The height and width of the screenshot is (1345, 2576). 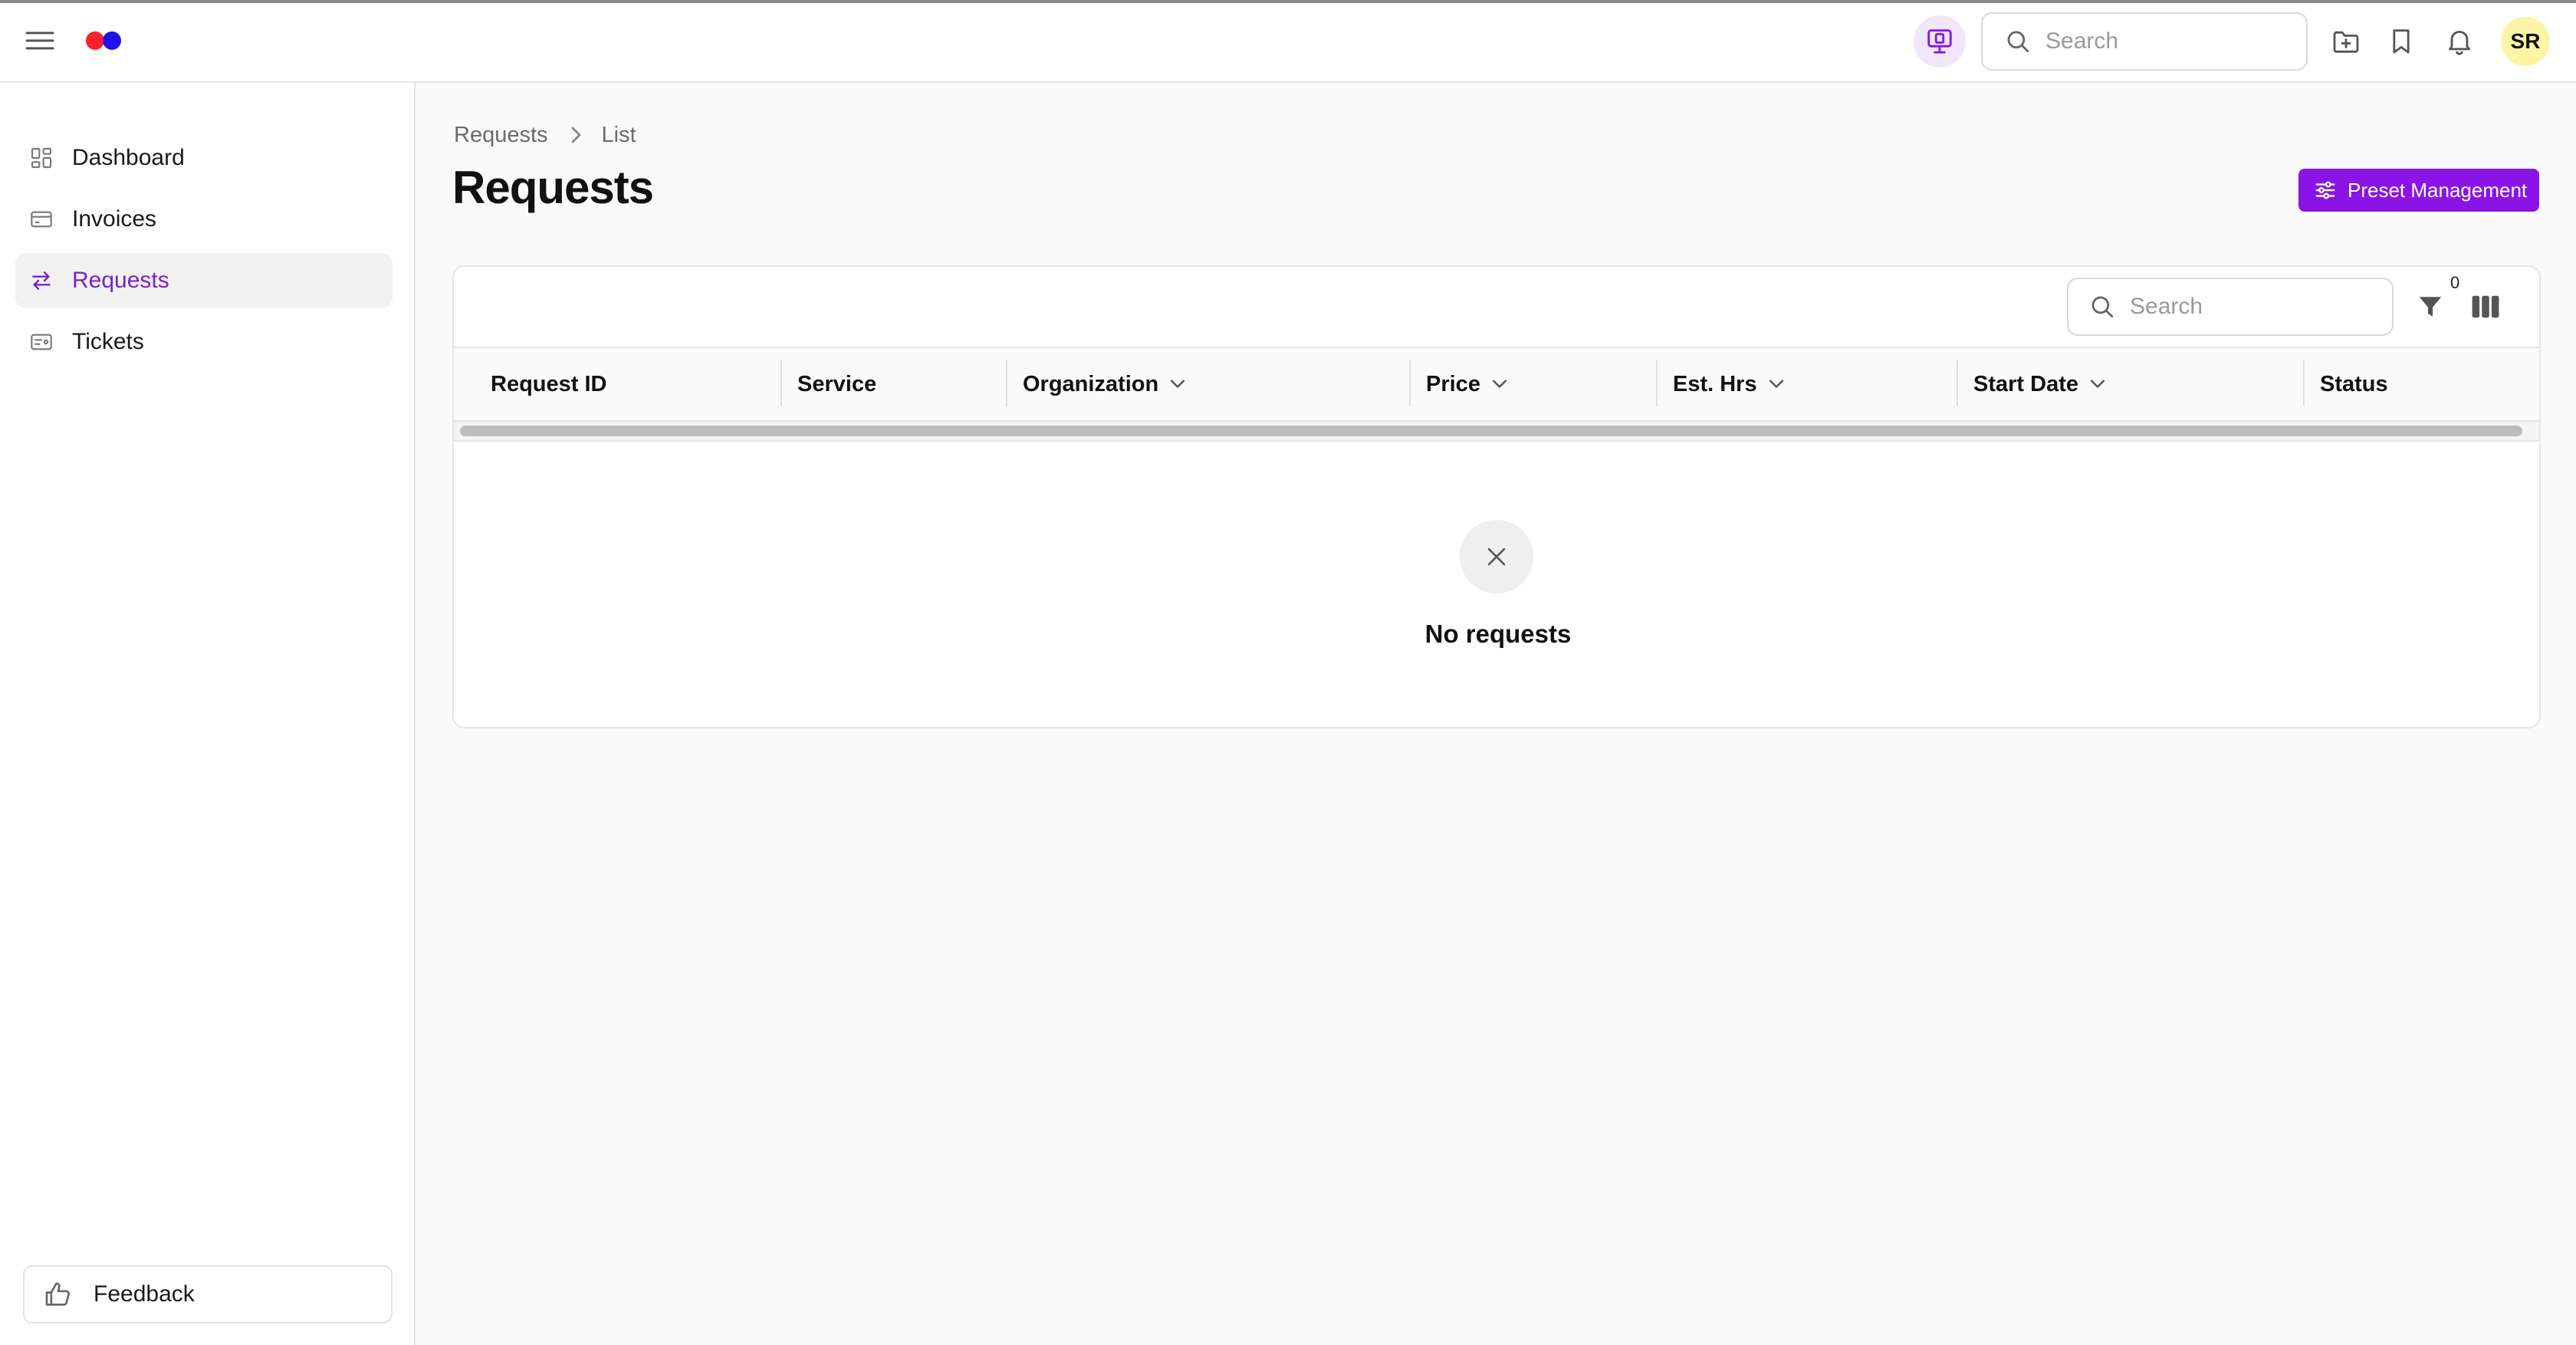 I want to click on horizontal-scrollbar, so click(x=1497, y=431).